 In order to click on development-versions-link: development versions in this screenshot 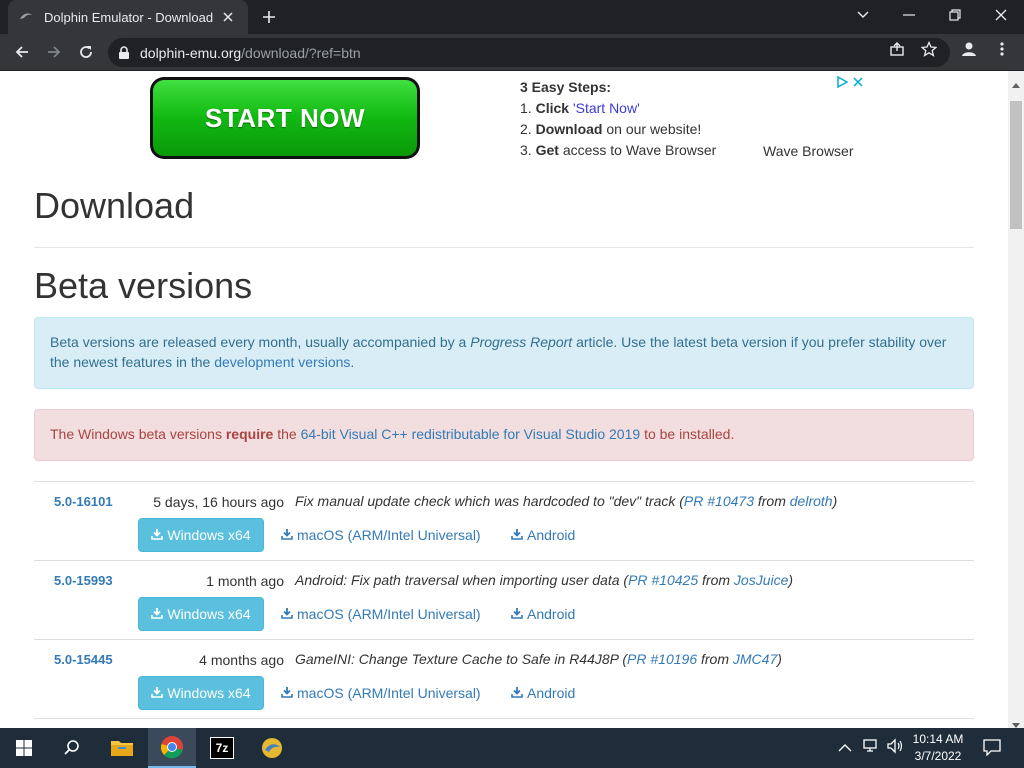, I will do `click(282, 362)`.